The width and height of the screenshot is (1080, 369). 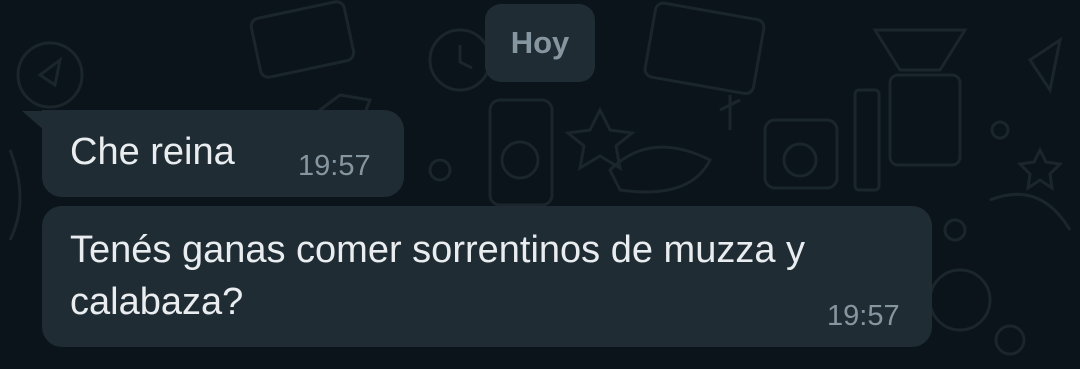 What do you see at coordinates (152, 152) in the screenshot?
I see `message-text: Che reina` at bounding box center [152, 152].